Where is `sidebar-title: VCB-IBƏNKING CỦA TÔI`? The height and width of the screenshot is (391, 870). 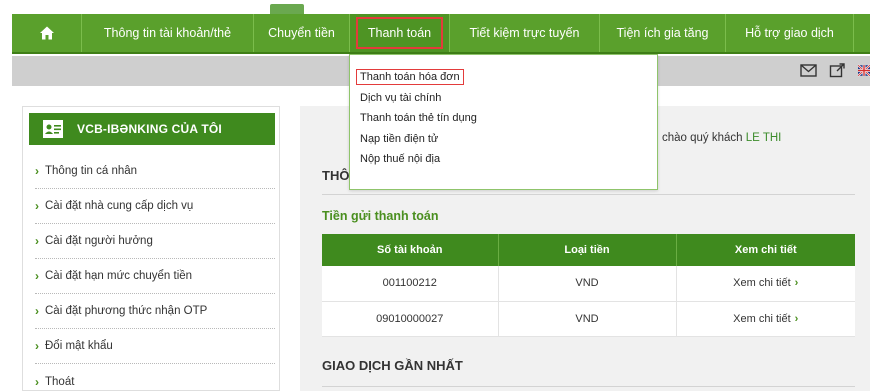
sidebar-title: VCB-IBƏNKING CỦA TÔI is located at coordinates (149, 129).